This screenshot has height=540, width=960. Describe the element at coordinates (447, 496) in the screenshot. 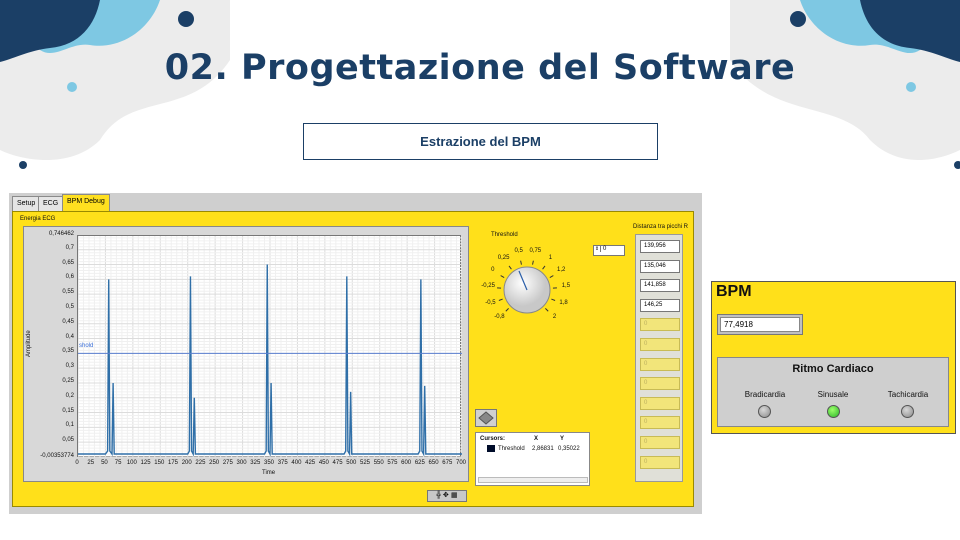

I see `graph-tools-palette: ╬ ✥ ▦` at that location.